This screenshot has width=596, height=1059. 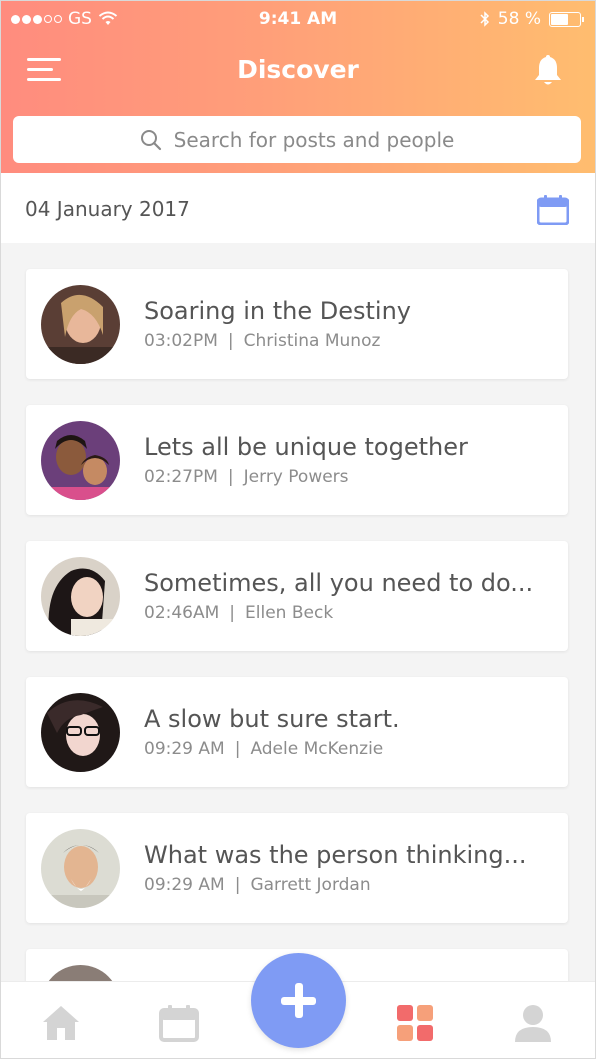 I want to click on bluetooth-icon, so click(x=484, y=19).